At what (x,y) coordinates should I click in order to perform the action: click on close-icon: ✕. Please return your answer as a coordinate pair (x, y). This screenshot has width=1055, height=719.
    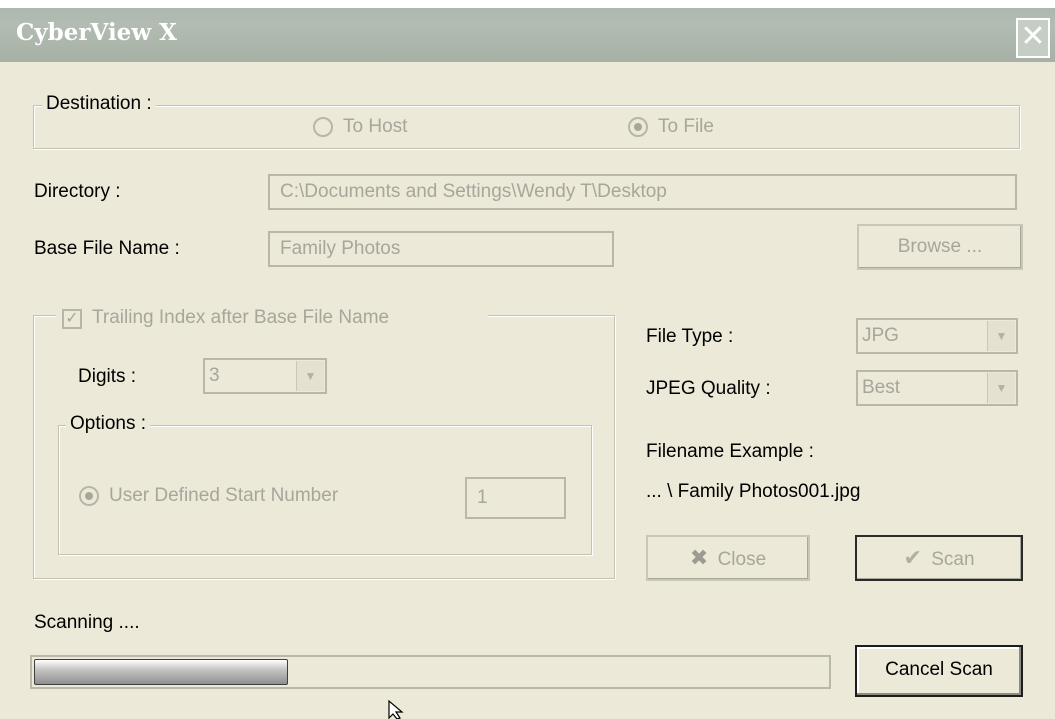
    Looking at the image, I should click on (1033, 36).